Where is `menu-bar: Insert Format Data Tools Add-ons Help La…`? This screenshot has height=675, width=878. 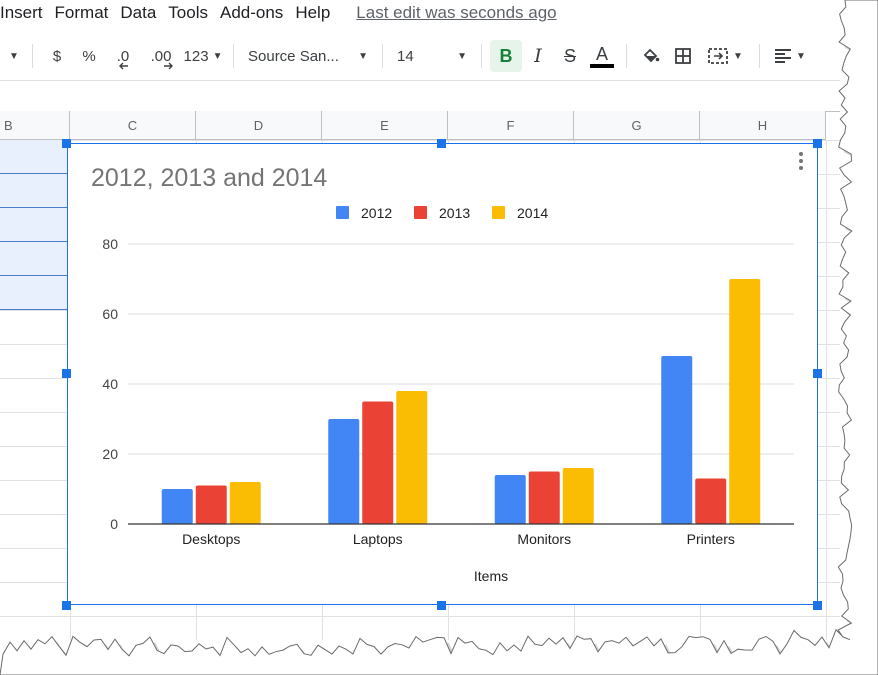
menu-bar: Insert Format Data Tools Add-ons Help La… is located at coordinates (278, 13).